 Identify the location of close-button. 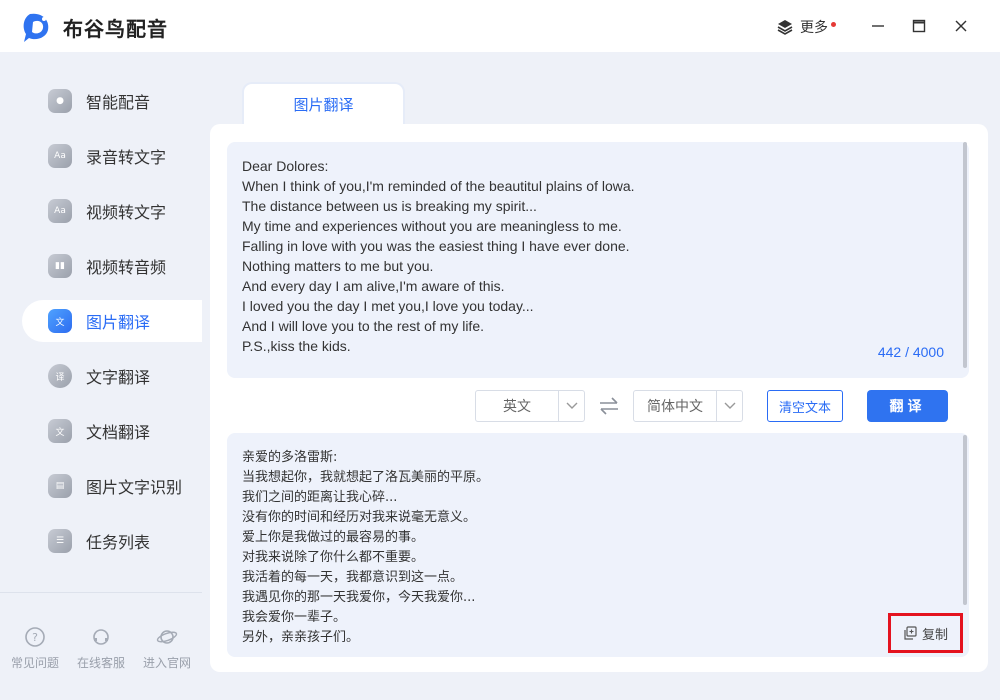
(961, 26).